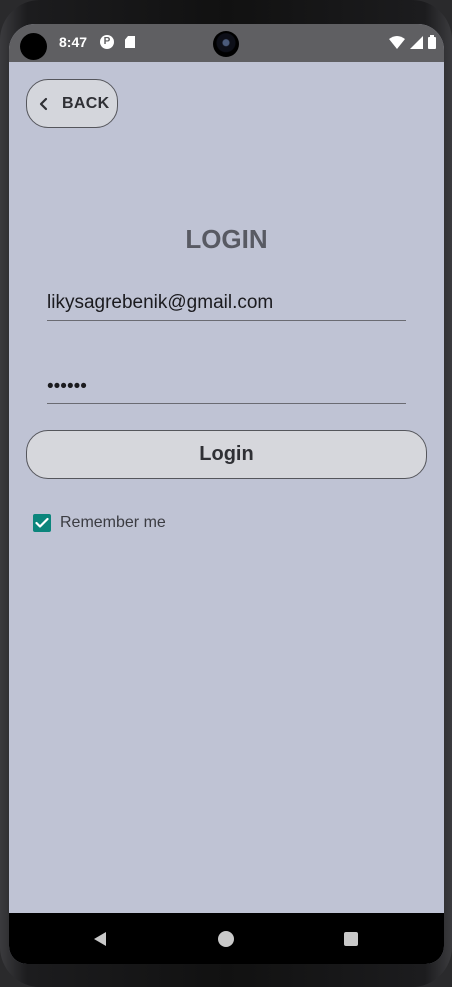 The width and height of the screenshot is (452, 987). Describe the element at coordinates (226, 454) in the screenshot. I see `login-button: Login` at that location.